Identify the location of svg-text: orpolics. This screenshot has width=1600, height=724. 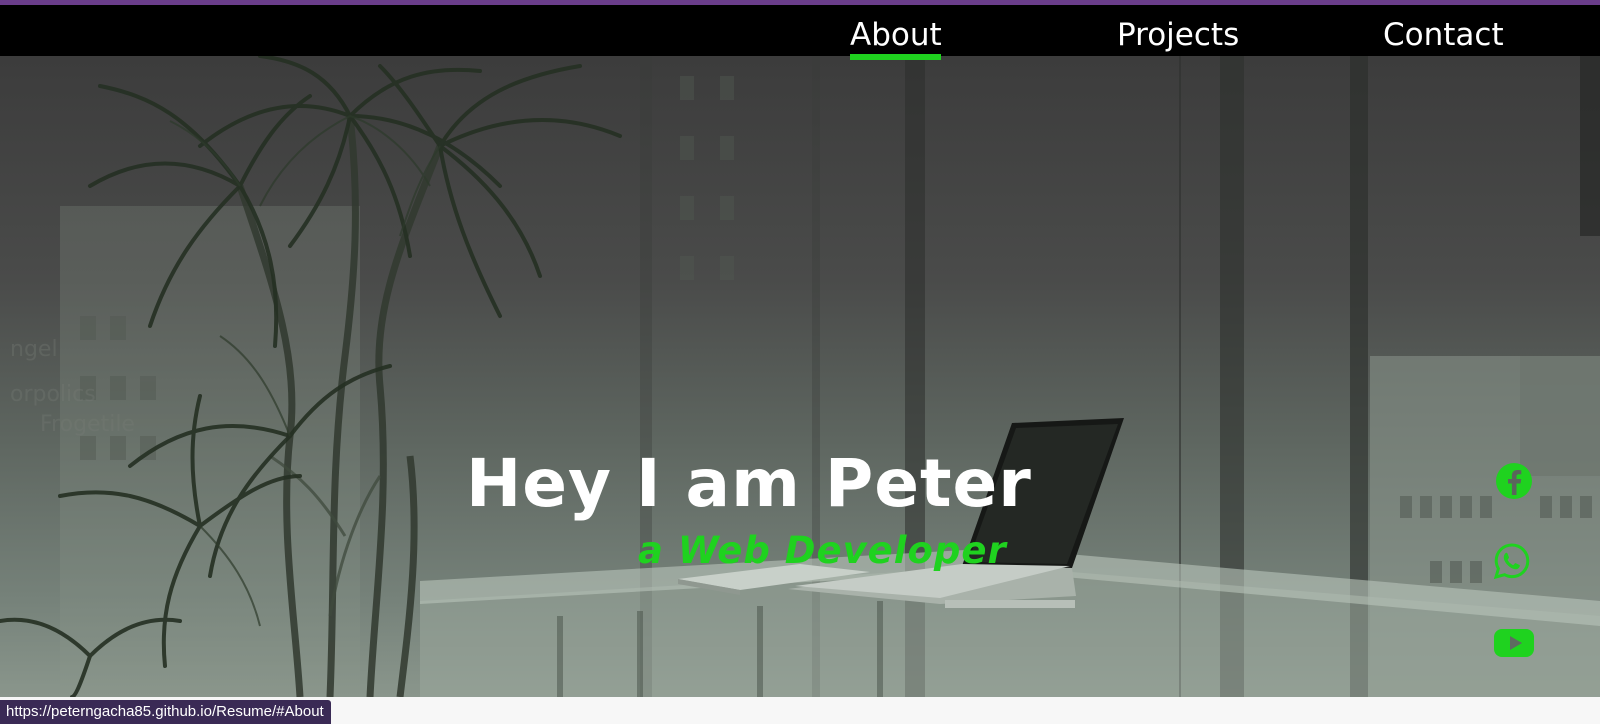
(53, 394).